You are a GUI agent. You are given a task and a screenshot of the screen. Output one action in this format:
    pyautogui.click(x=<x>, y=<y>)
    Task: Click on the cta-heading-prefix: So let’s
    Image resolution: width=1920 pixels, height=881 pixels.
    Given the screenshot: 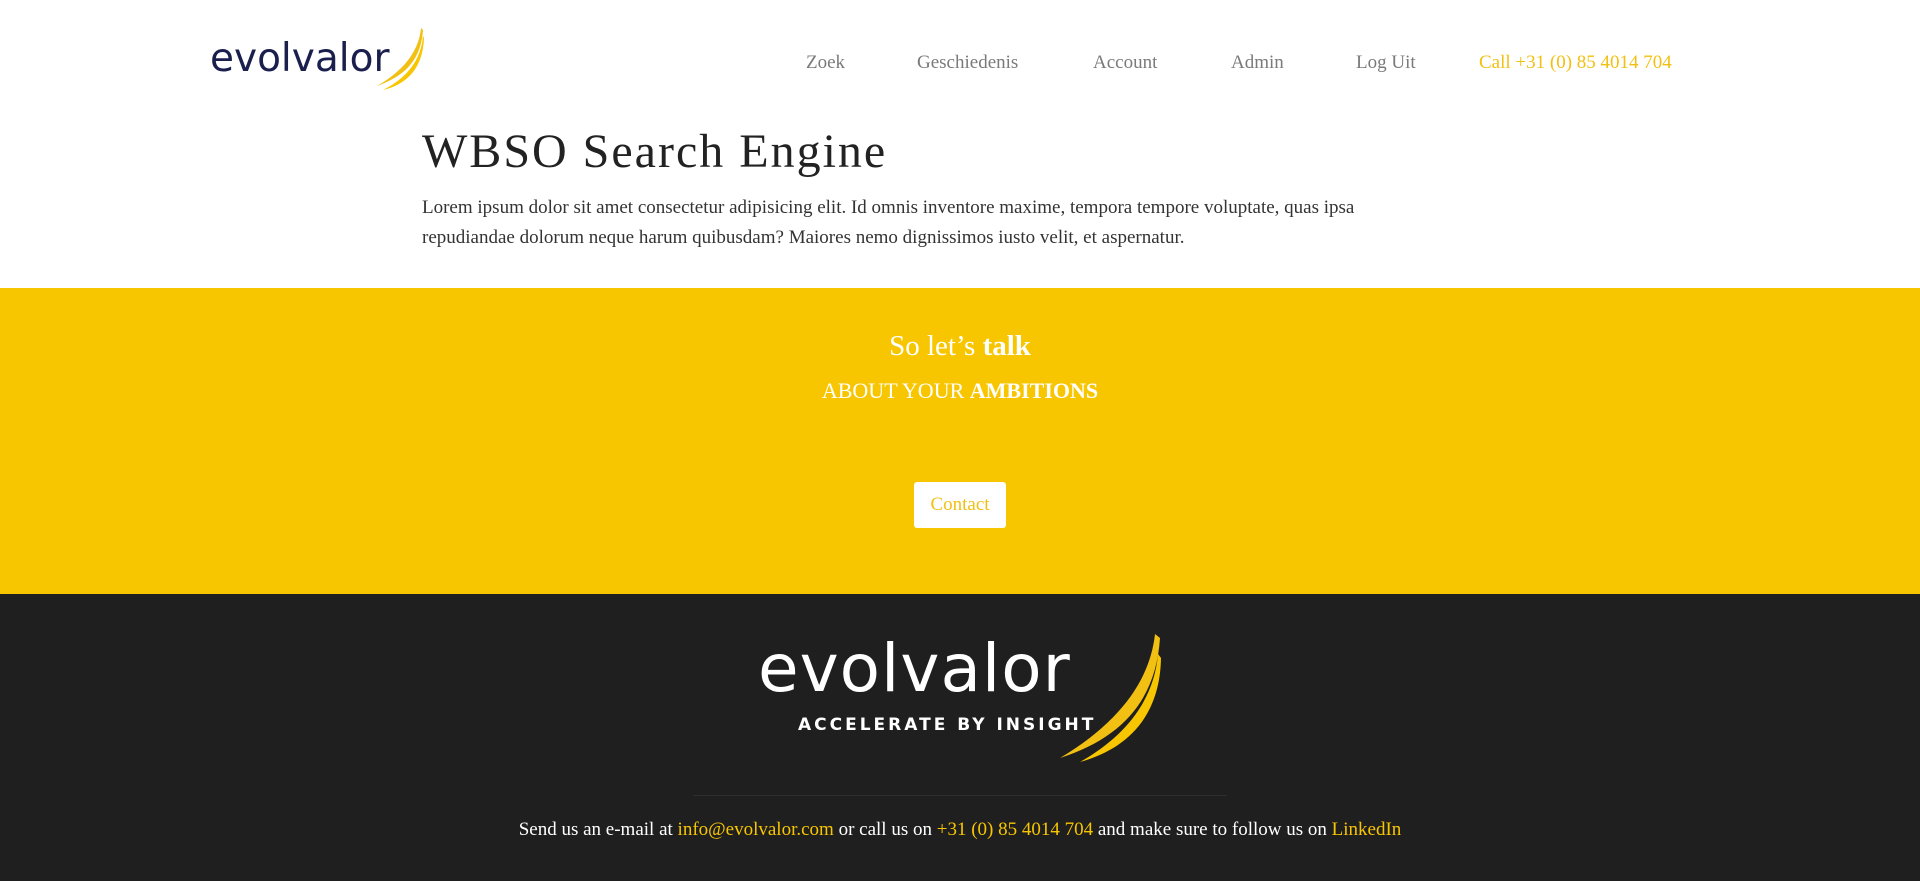 What is the action you would take?
    pyautogui.click(x=936, y=346)
    